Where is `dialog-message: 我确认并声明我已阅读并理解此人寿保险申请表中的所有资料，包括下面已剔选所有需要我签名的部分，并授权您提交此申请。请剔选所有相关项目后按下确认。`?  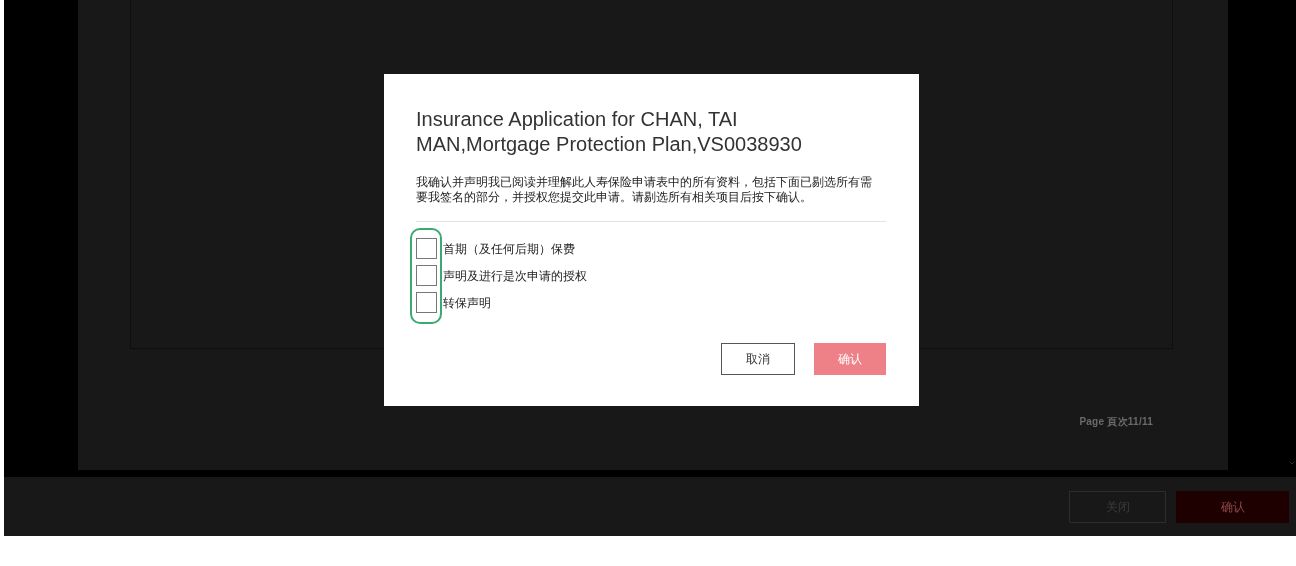
dialog-message: 我确认并声明我已阅读并理解此人寿保险申请表中的所有资料，包括下面已剔选所有需要我签名的部分，并授权您提交此申请。请剔选所有相关项目后按下确认。 is located at coordinates (644, 190).